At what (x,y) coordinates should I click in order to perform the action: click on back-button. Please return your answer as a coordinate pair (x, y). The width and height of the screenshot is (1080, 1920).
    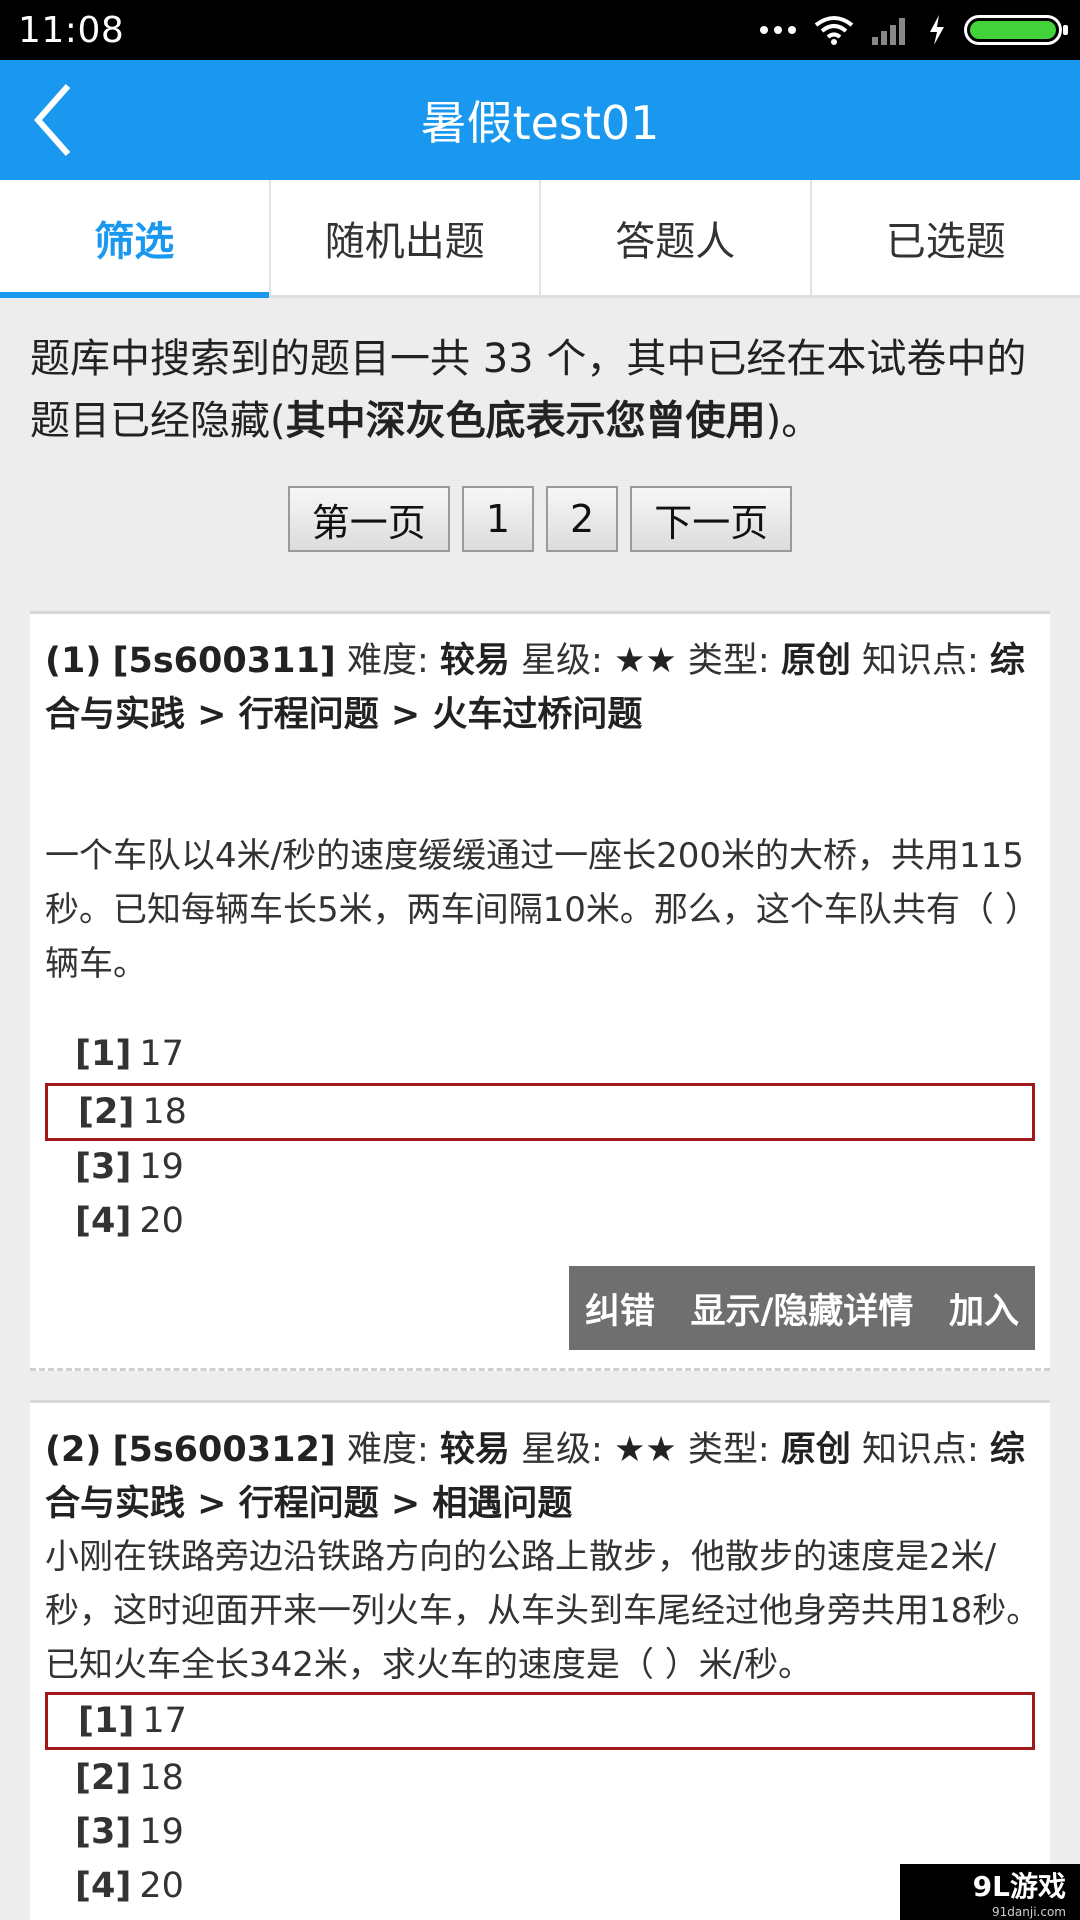
    Looking at the image, I should click on (52, 120).